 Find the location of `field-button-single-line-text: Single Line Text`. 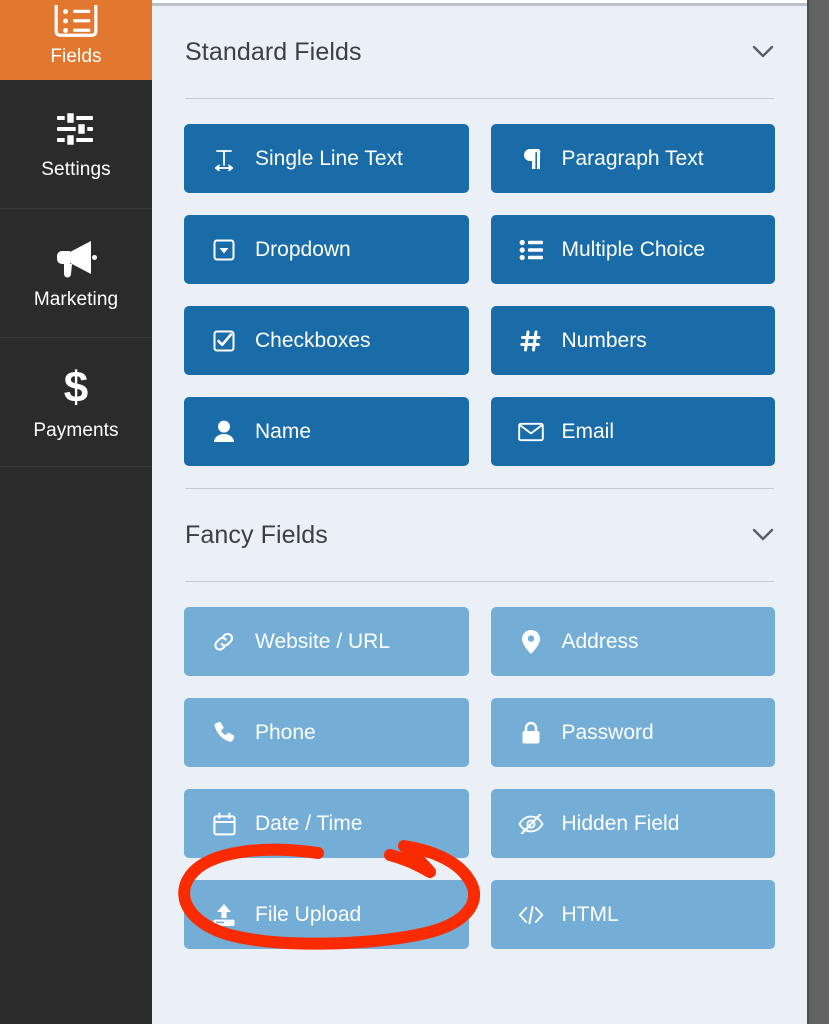

field-button-single-line-text: Single Line Text is located at coordinates (326, 158).